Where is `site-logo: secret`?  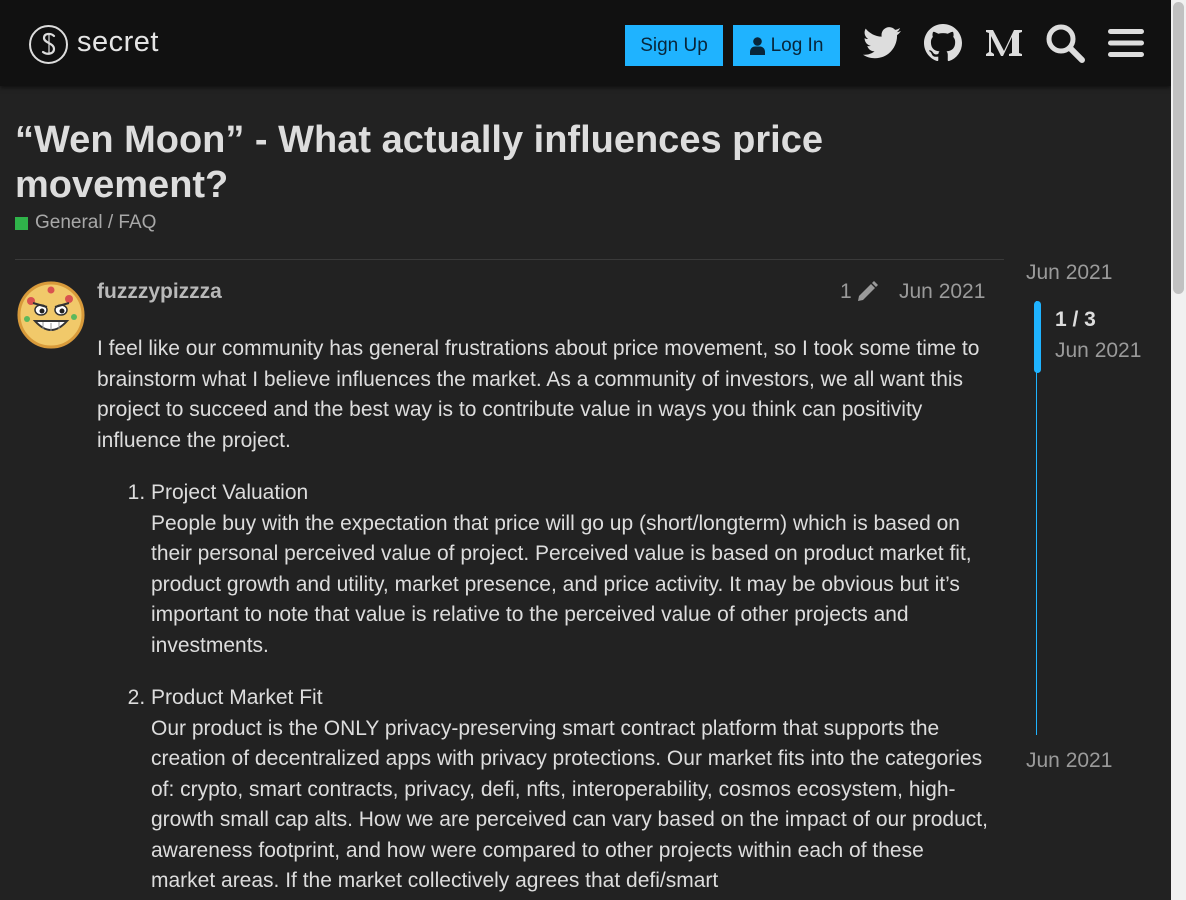
site-logo: secret is located at coordinates (94, 44).